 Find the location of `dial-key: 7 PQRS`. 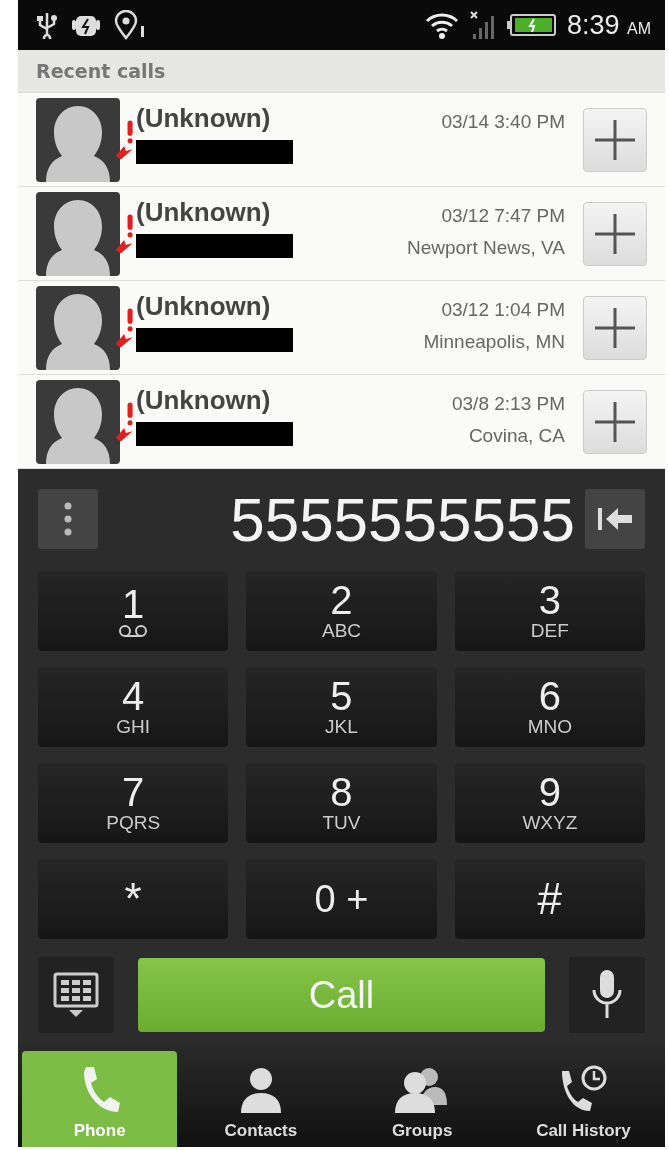

dial-key: 7 PQRS is located at coordinates (133, 803).